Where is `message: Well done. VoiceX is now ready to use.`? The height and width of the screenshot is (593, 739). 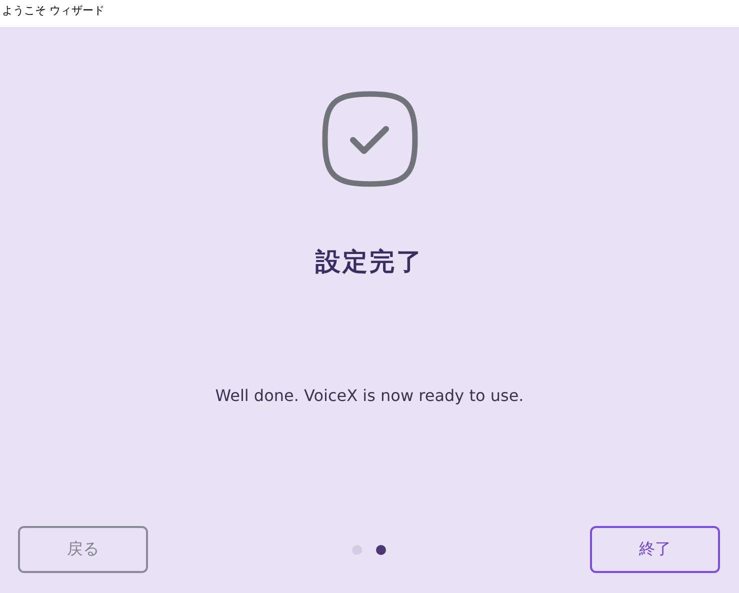 message: Well done. VoiceX is now ready to use. is located at coordinates (369, 395).